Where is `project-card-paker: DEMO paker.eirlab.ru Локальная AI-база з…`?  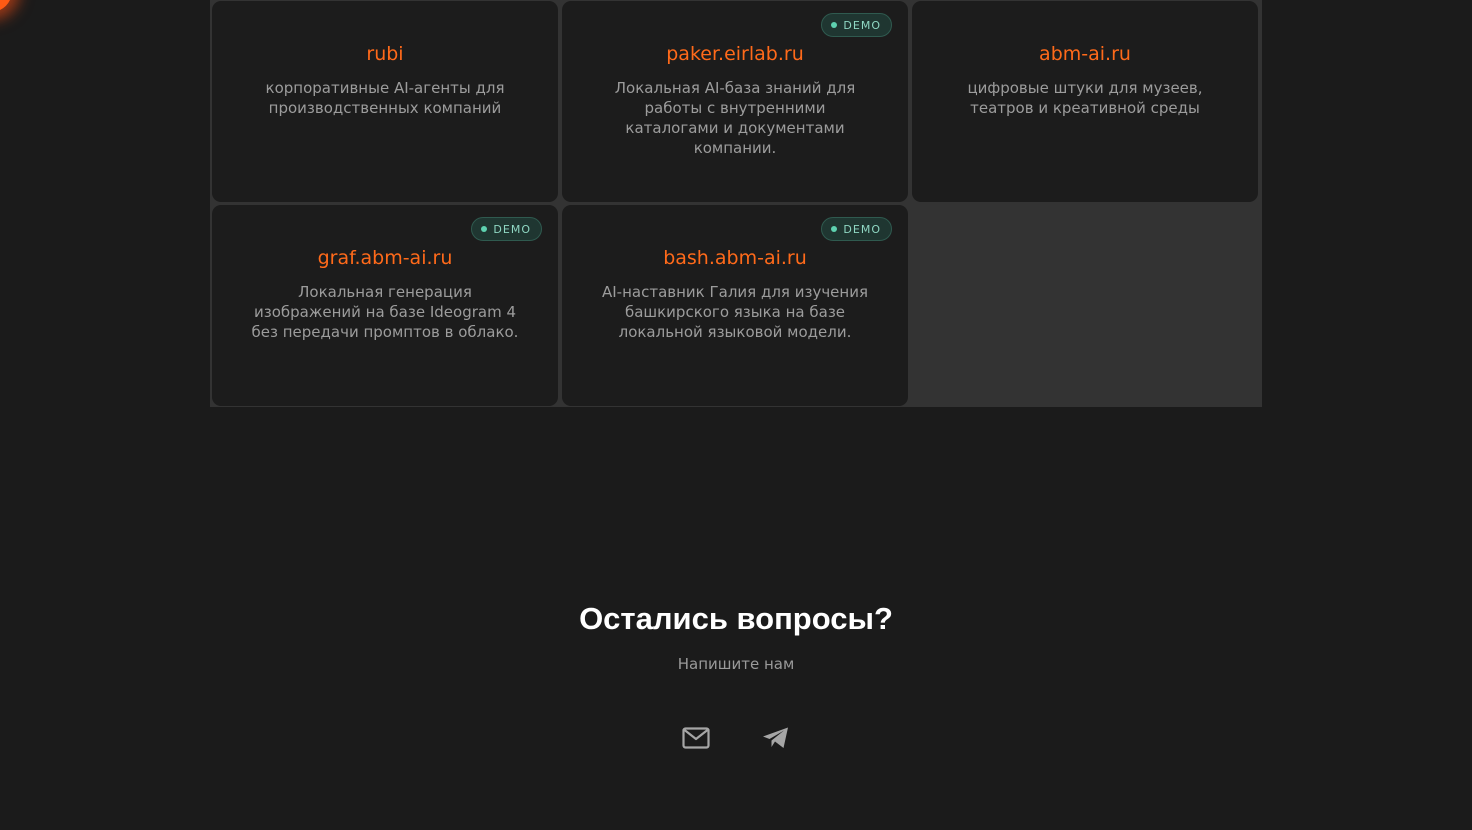
project-card-paker: DEMO paker.eirlab.ru Локальная AI-база з… is located at coordinates (735, 101).